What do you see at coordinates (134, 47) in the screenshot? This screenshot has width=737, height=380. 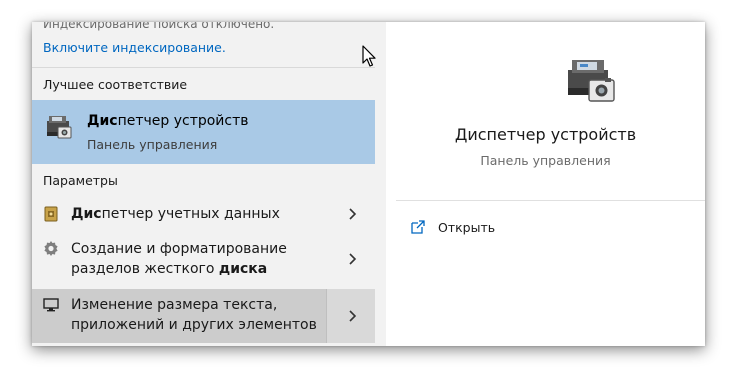 I see `enable-indexing-link: Включите индексирование.` at bounding box center [134, 47].